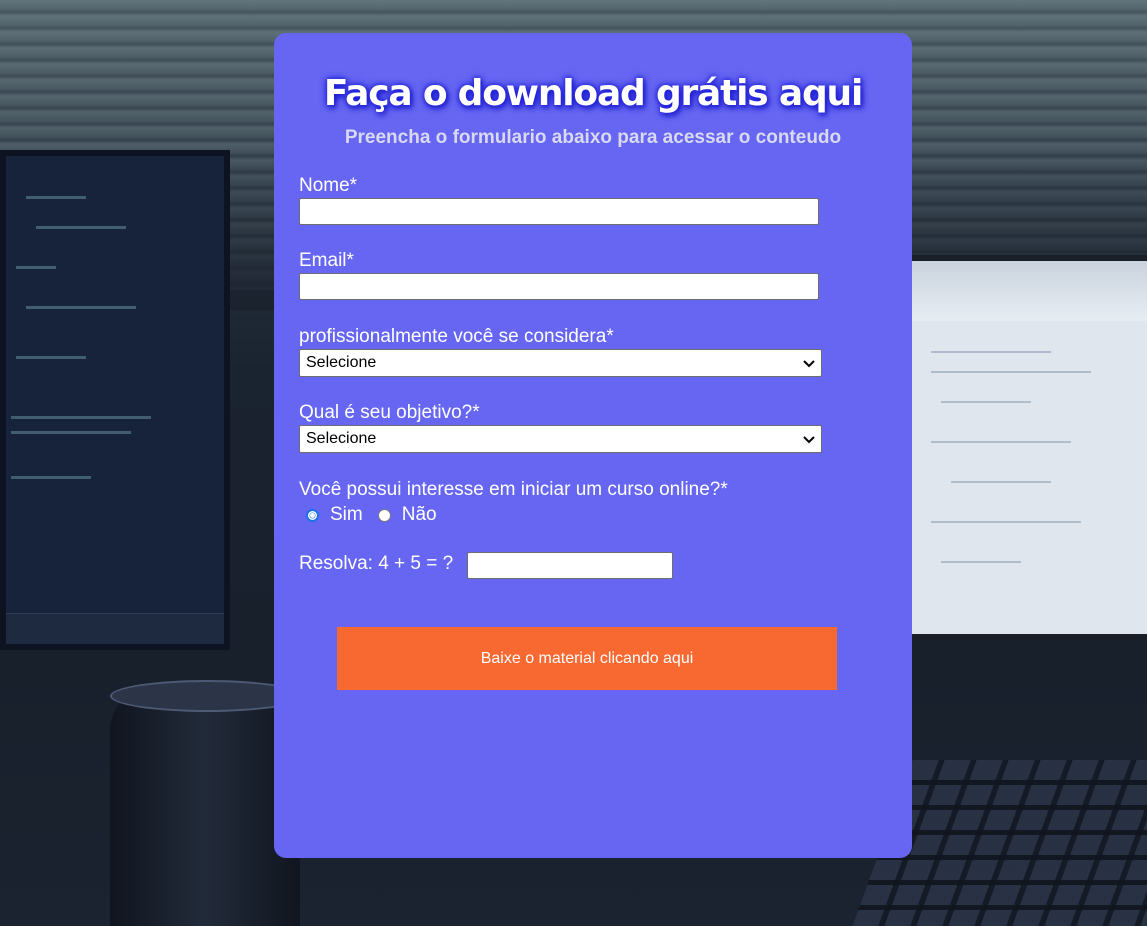 The width and height of the screenshot is (1147, 926). What do you see at coordinates (560, 363) in the screenshot?
I see `profession-select: Selecione` at bounding box center [560, 363].